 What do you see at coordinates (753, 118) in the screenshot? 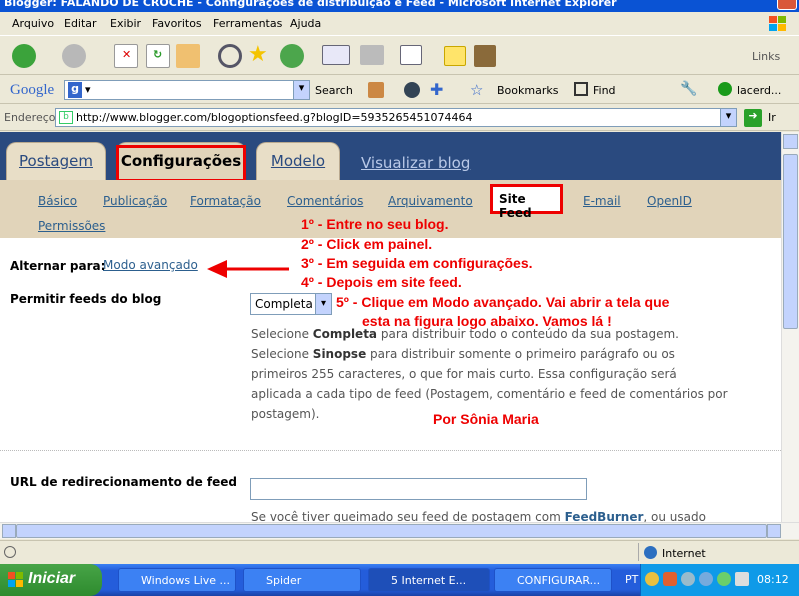
I see `go-arrow-icon: ➜` at bounding box center [753, 118].